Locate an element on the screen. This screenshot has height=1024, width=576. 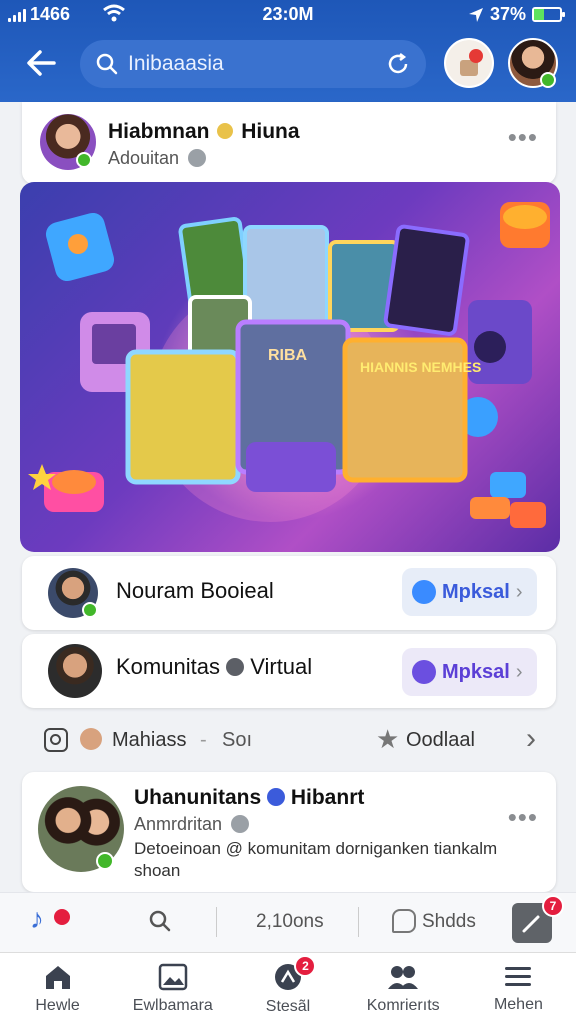
composer-bar: ♪ 2,10ons Shdds 7 is located at coordinates (288, 922).